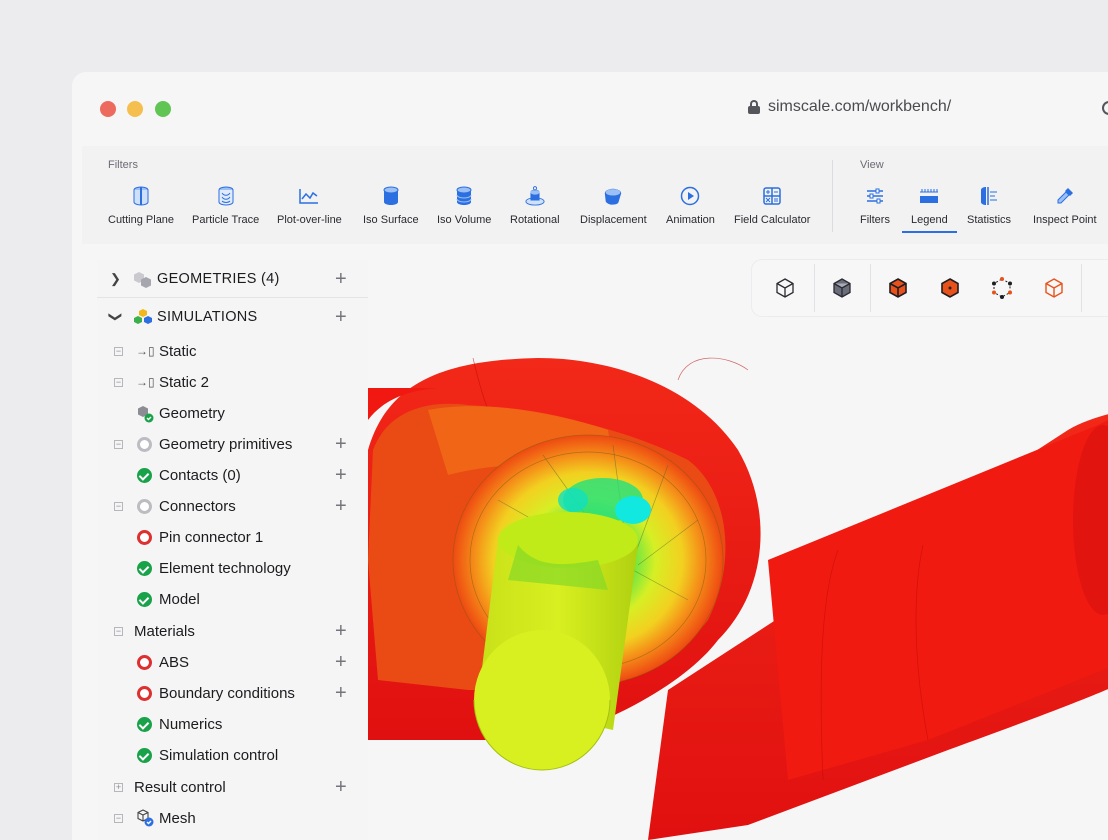 This screenshot has height=840, width=1108. Describe the element at coordinates (842, 288) in the screenshot. I see `solid-view-button` at that location.